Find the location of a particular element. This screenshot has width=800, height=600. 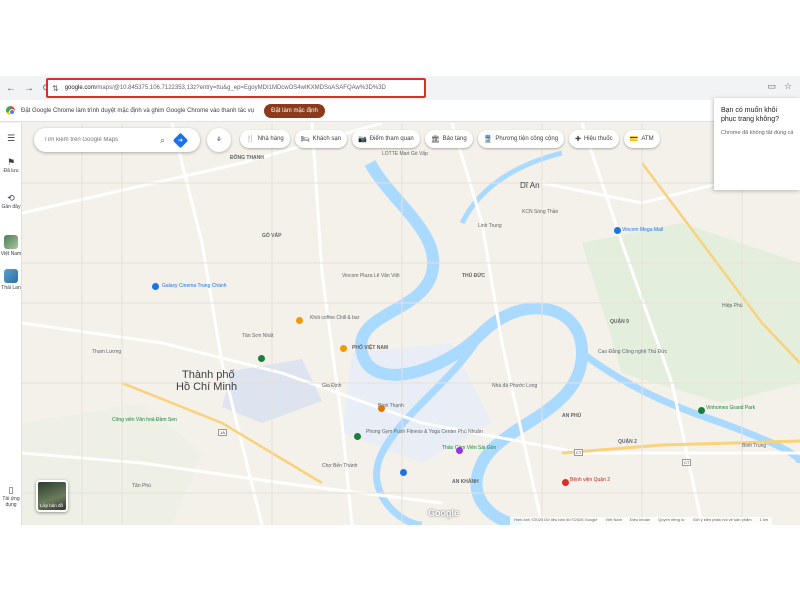

chip-hotels: 🛏 Khách sạn is located at coordinates (320, 139).